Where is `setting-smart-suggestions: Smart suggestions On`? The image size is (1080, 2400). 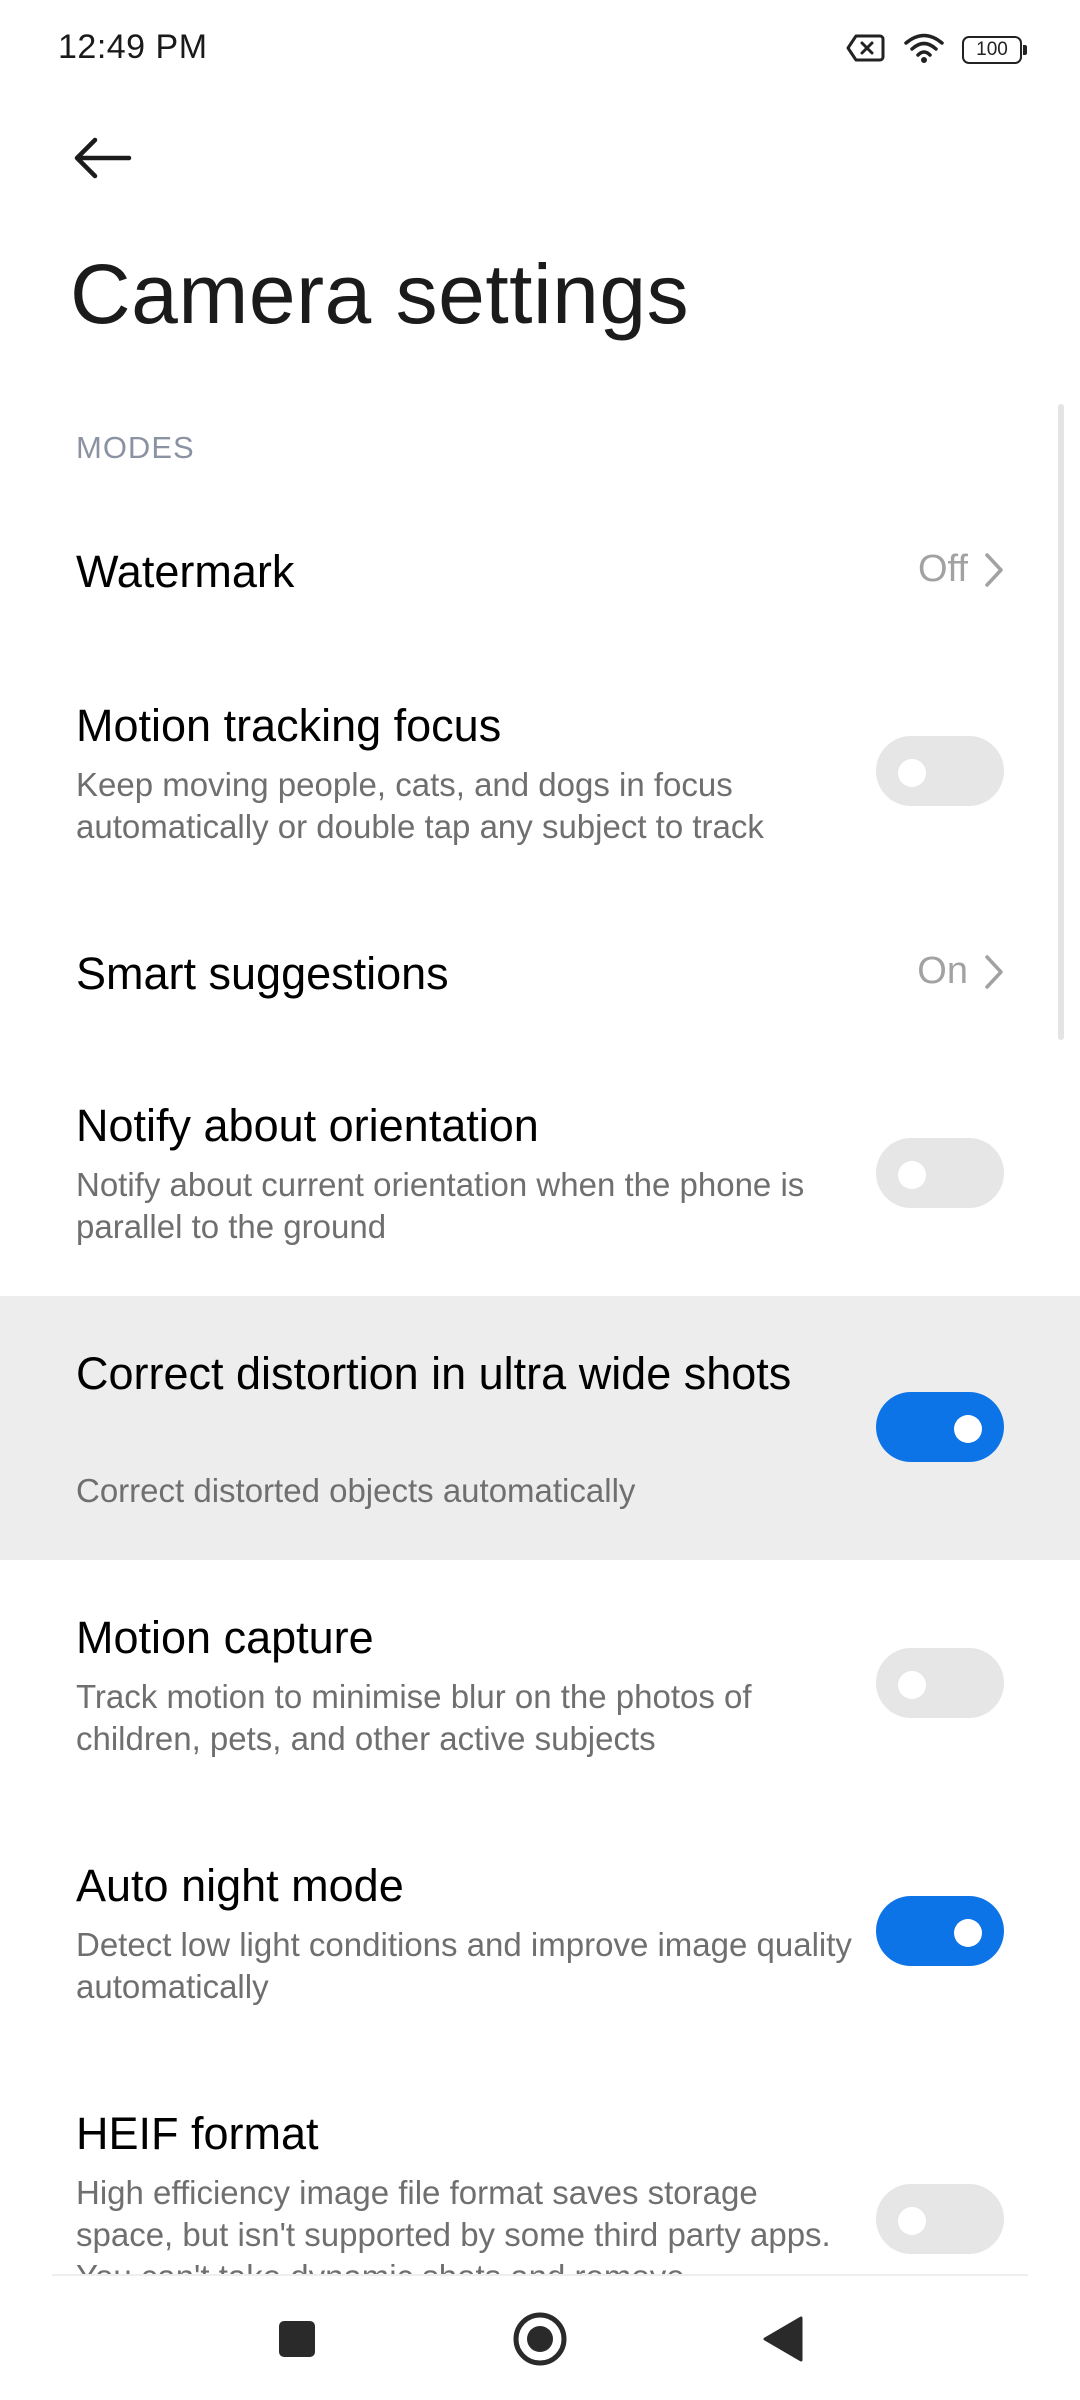
setting-smart-suggestions: Smart suggestions On is located at coordinates (540, 973).